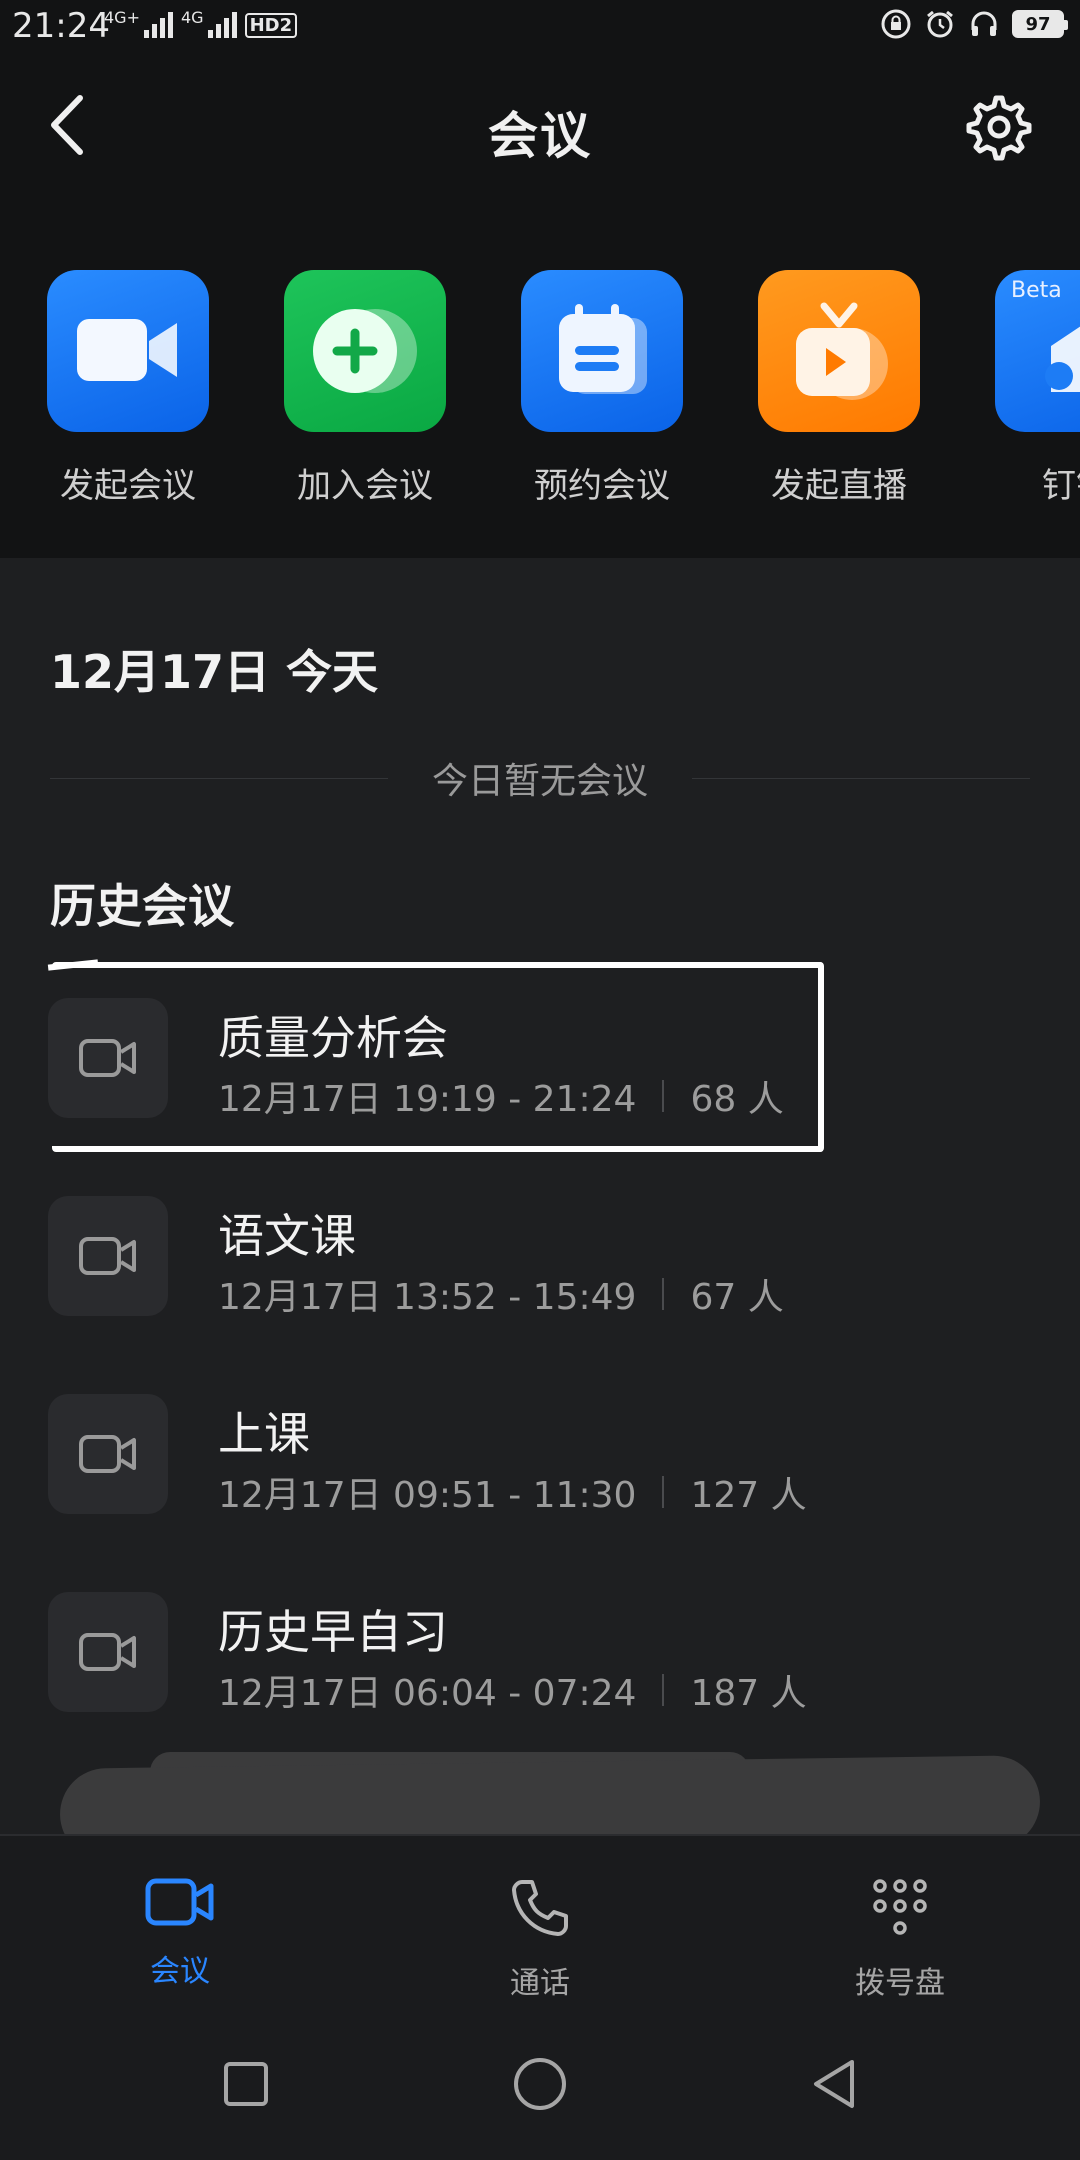 This screenshot has height=2160, width=1080. I want to click on meeting-title: 语文课, so click(287, 1236).